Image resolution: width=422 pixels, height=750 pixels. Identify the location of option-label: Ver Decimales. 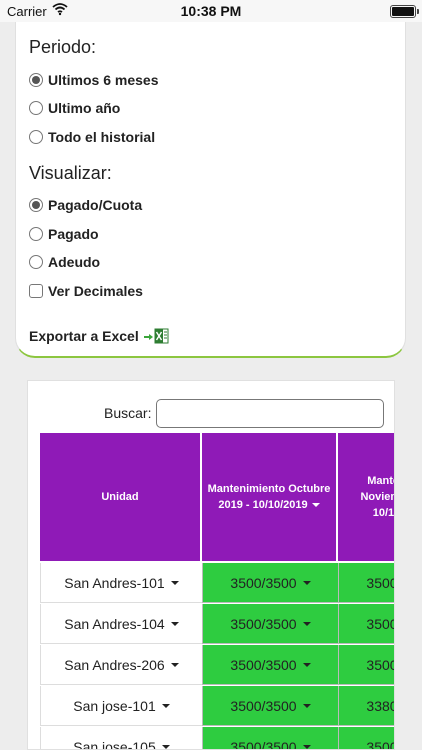
(95, 291).